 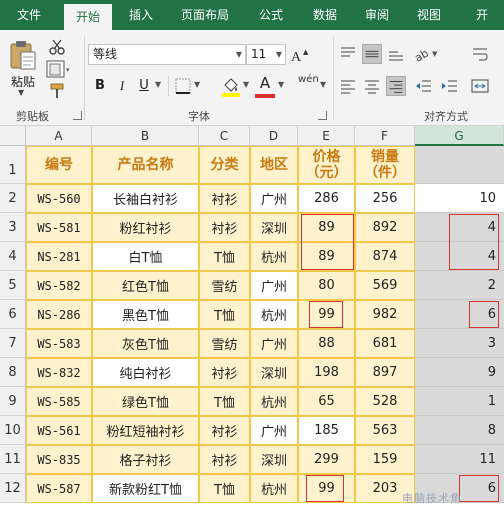 What do you see at coordinates (385, 343) in the screenshot?
I see `cell-sales: 681` at bounding box center [385, 343].